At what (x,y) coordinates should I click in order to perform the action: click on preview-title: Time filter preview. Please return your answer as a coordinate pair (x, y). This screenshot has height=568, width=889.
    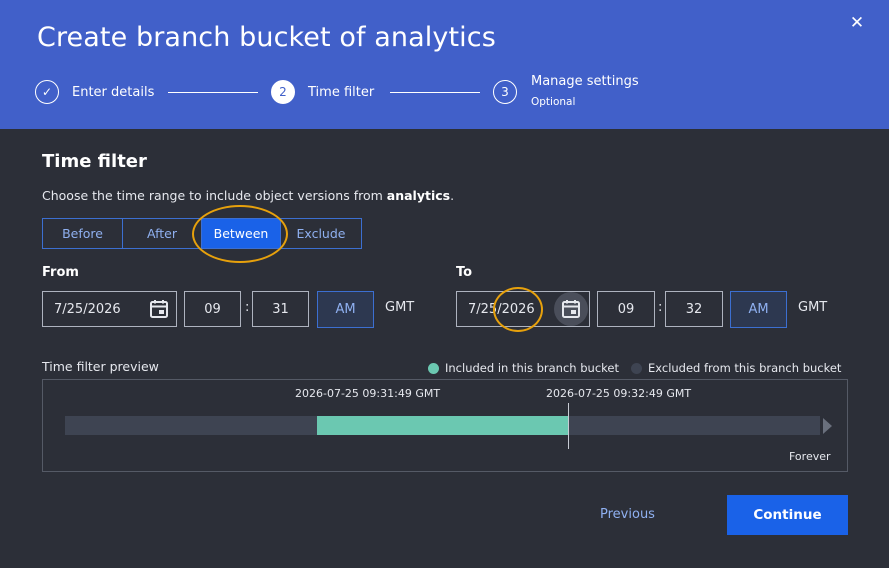
    Looking at the image, I should click on (100, 366).